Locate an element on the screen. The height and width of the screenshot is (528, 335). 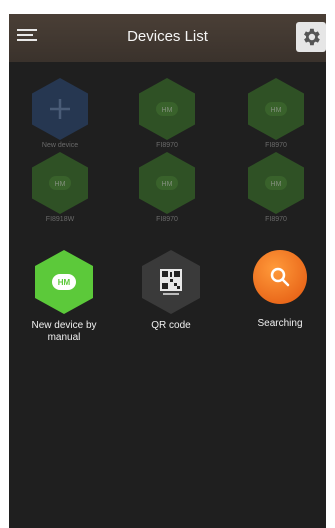
gear-icon is located at coordinates (312, 37).